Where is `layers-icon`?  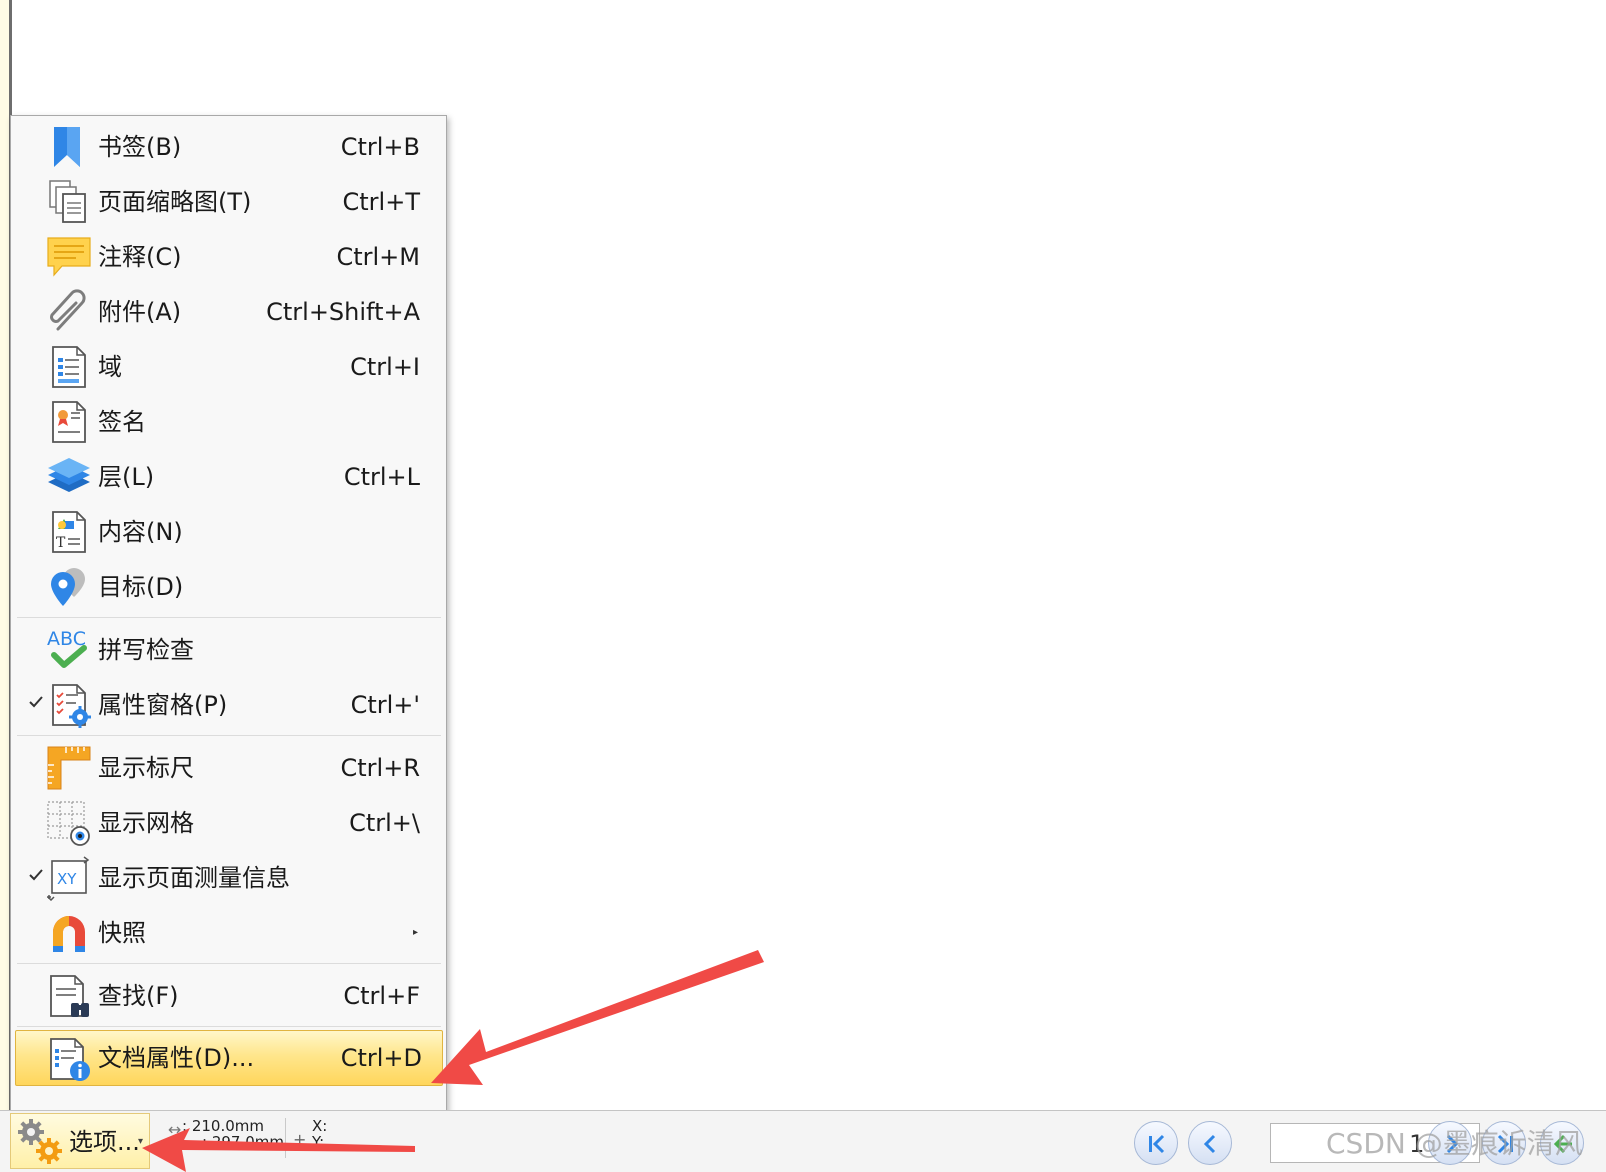 layers-icon is located at coordinates (69, 477).